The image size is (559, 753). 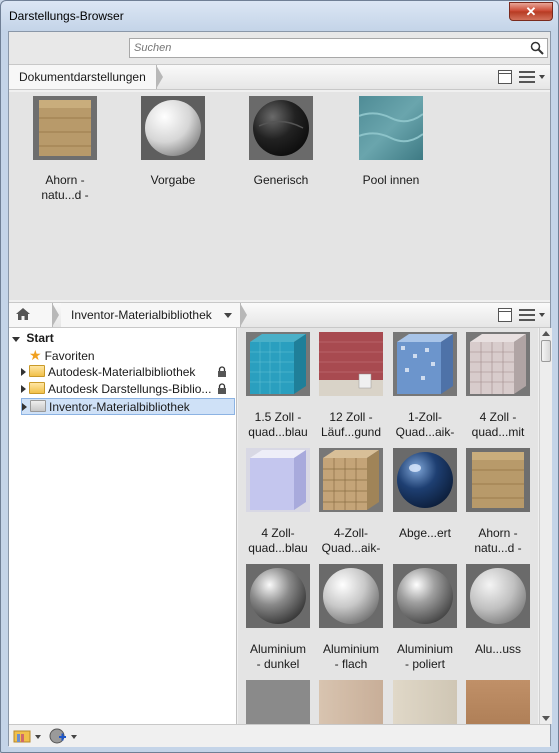 I want to click on mosaic-cube-icon, so click(x=425, y=364).